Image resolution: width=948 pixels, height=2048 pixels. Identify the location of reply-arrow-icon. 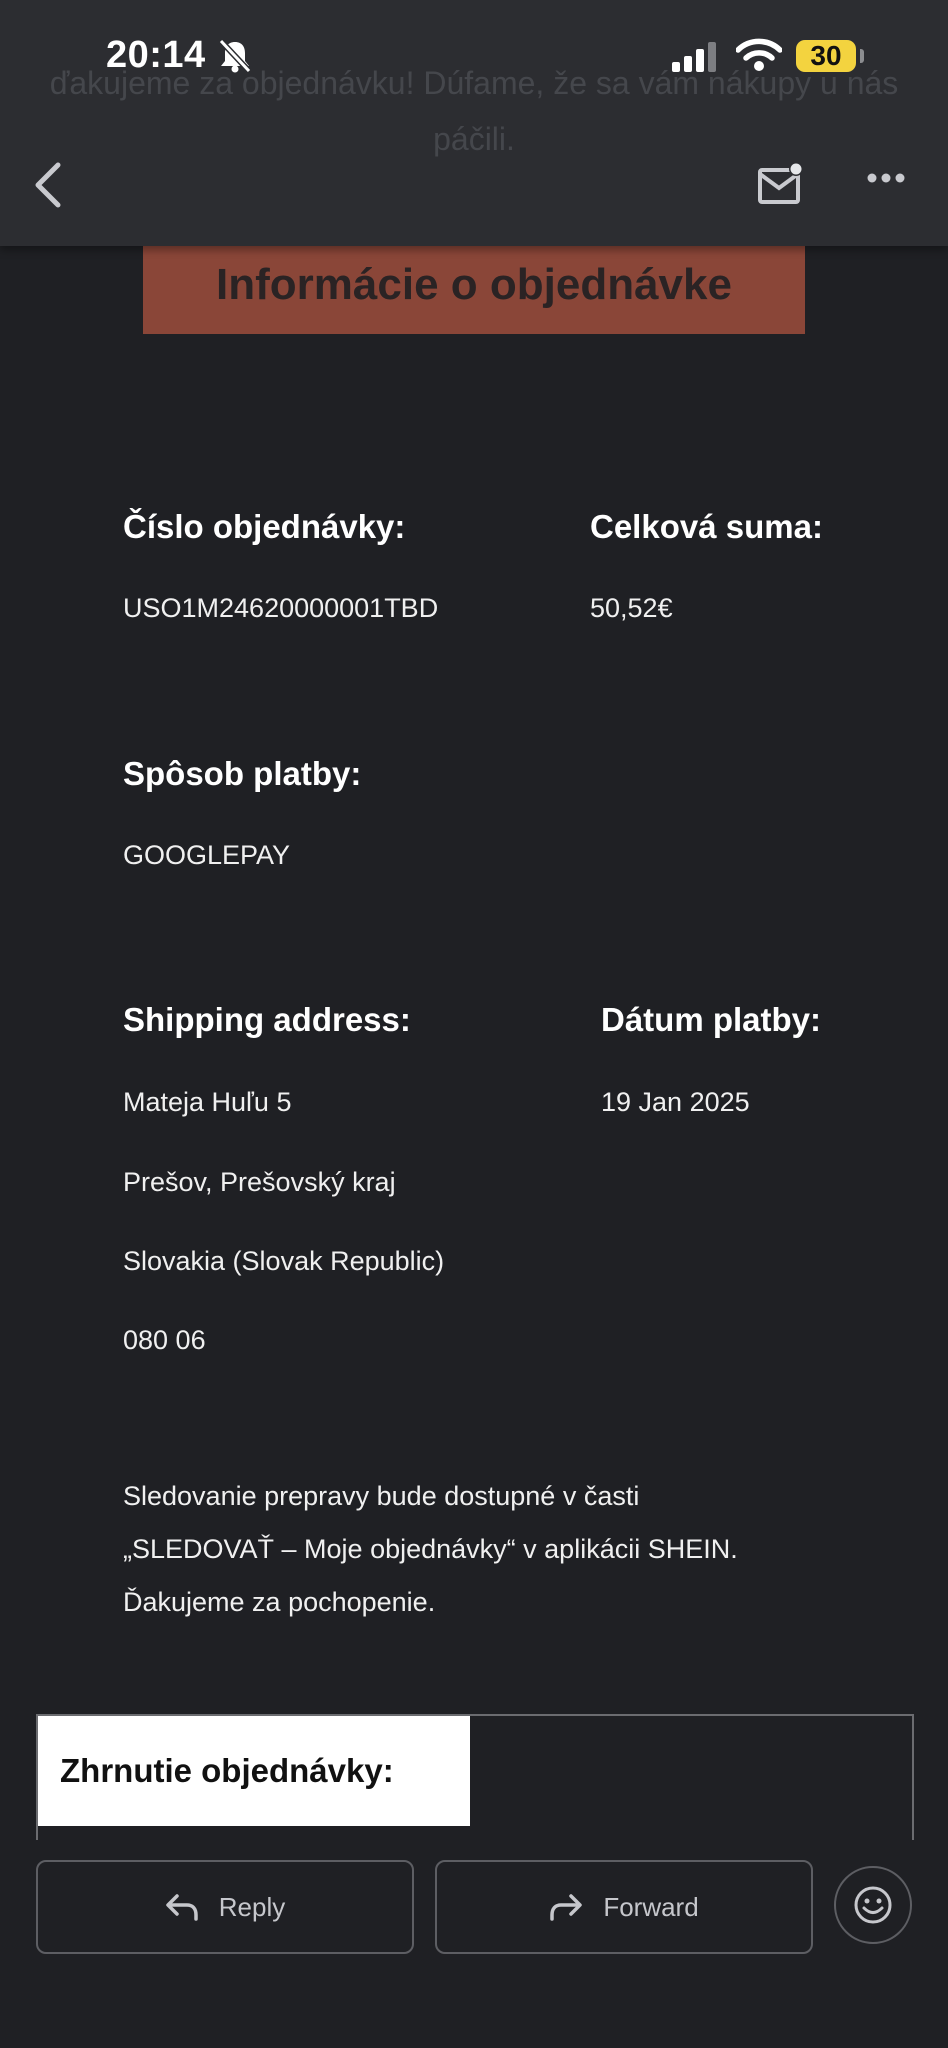
(182, 1907).